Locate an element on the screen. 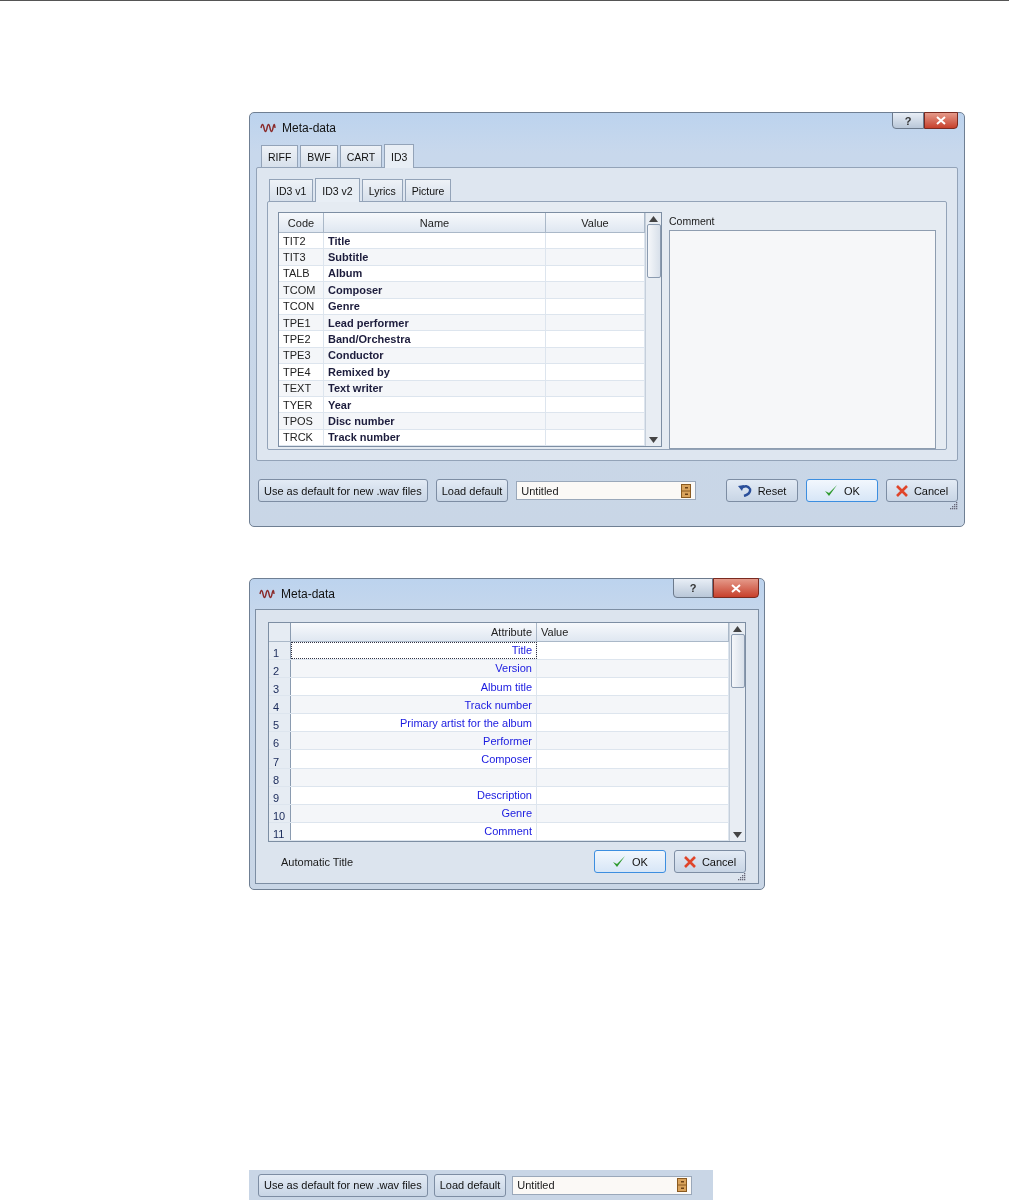 The image size is (1009, 1201). row-number: 6 is located at coordinates (280, 741).